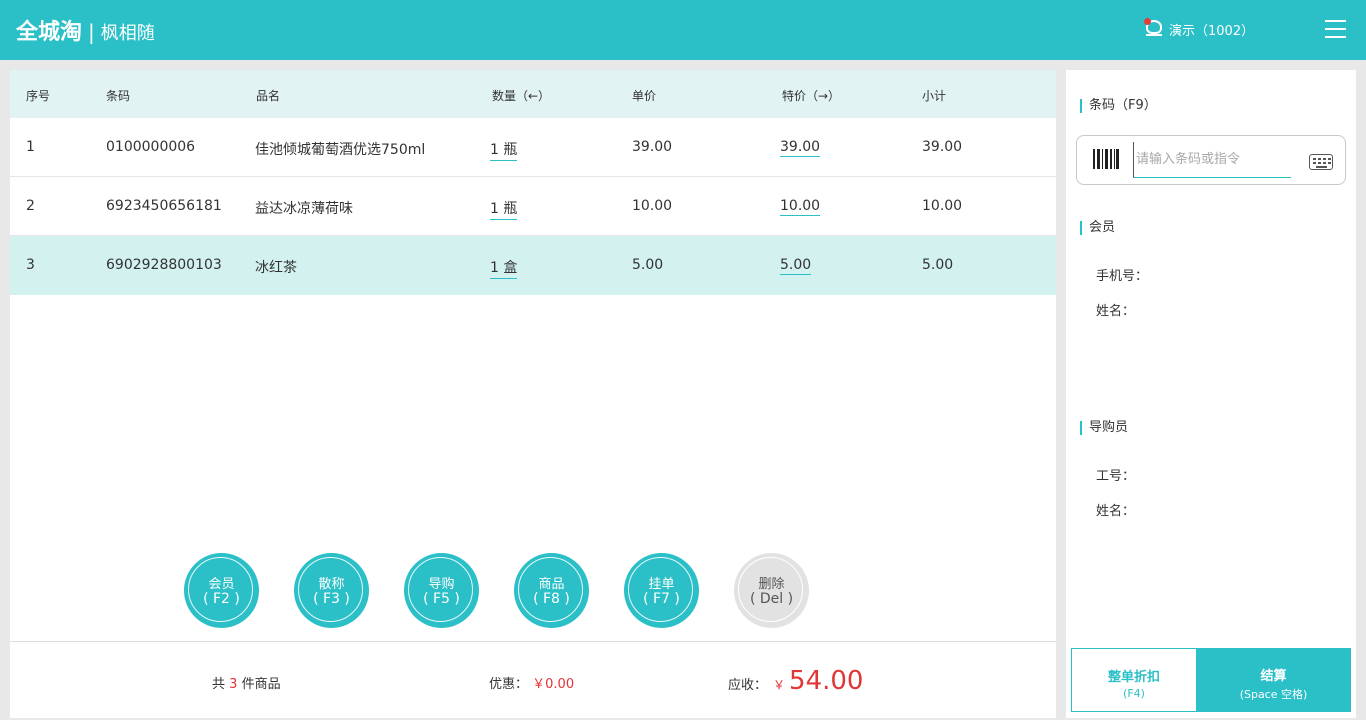 Image resolution: width=1366 pixels, height=720 pixels. Describe the element at coordinates (151, 147) in the screenshot. I see `cell-barcode: 0100000006` at that location.